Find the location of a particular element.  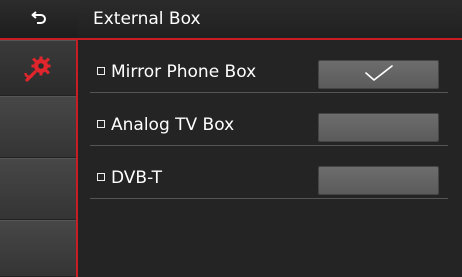

checkmark-icon is located at coordinates (379, 75).